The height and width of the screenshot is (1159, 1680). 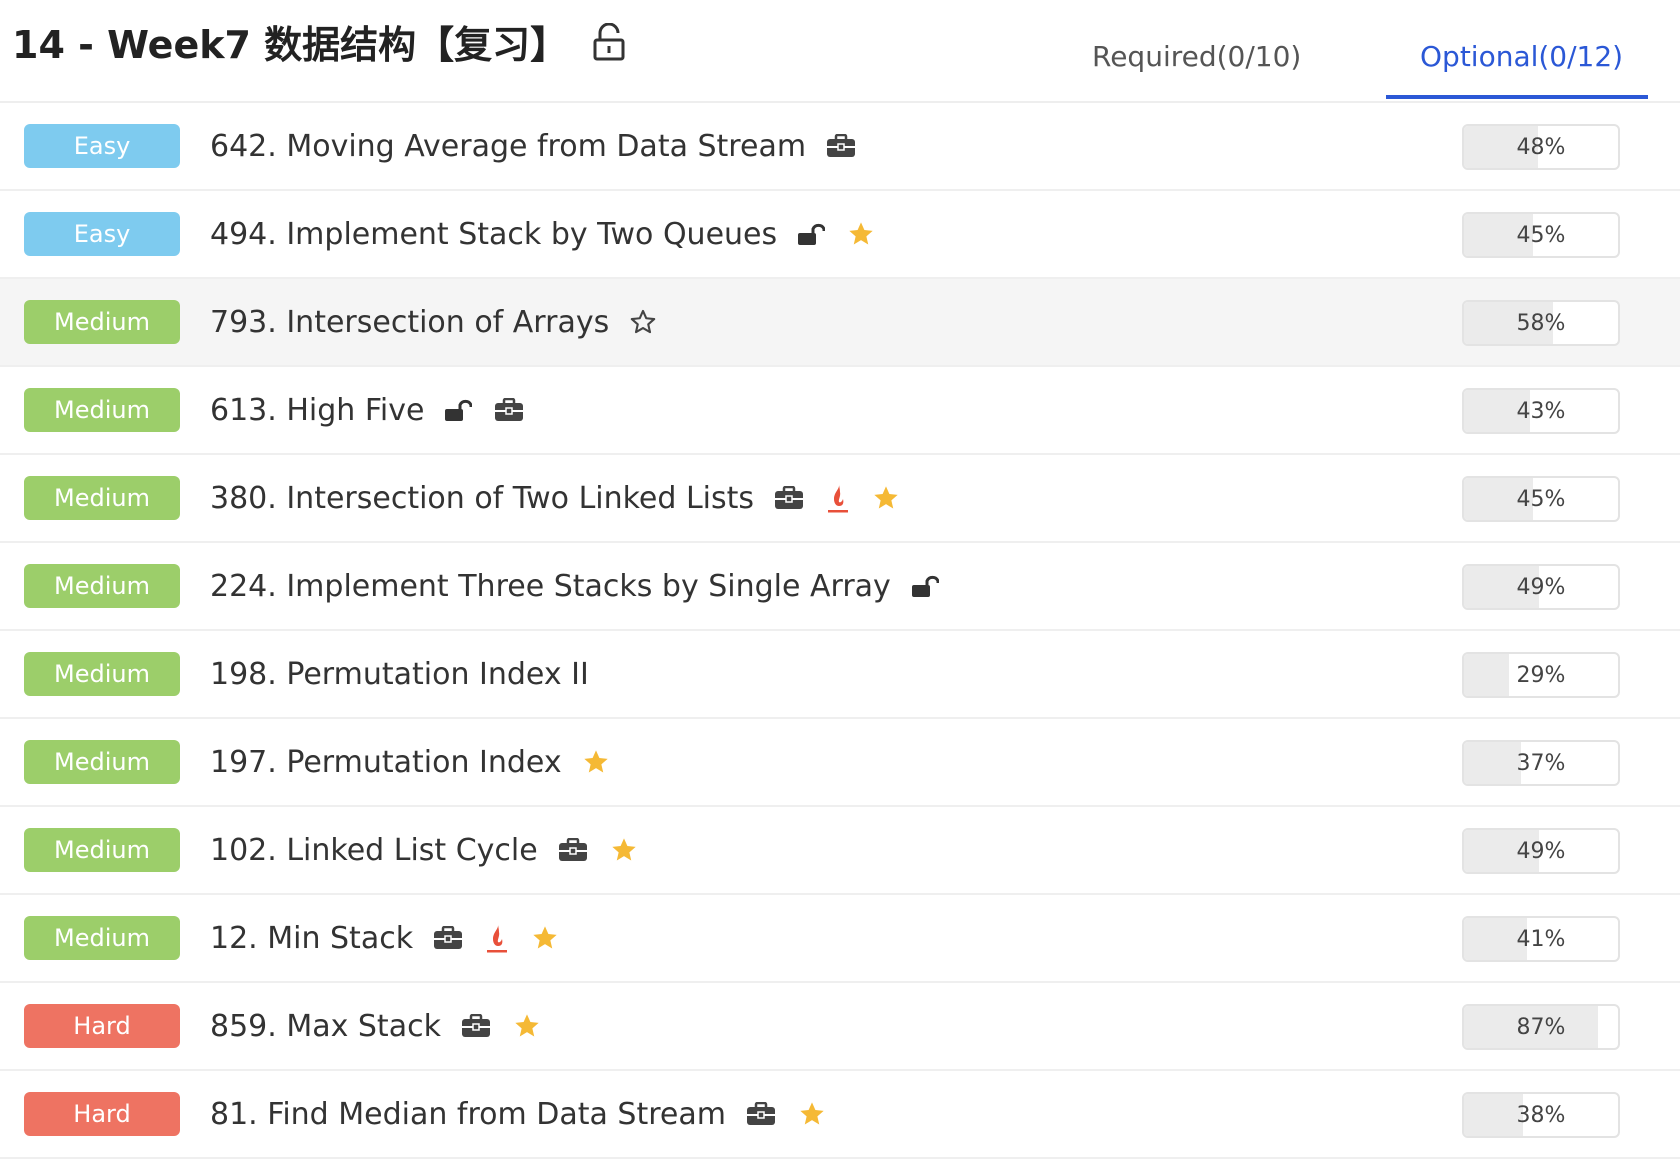 What do you see at coordinates (840, 411) in the screenshot?
I see `problem-row: Medium 613. High Five 43%` at bounding box center [840, 411].